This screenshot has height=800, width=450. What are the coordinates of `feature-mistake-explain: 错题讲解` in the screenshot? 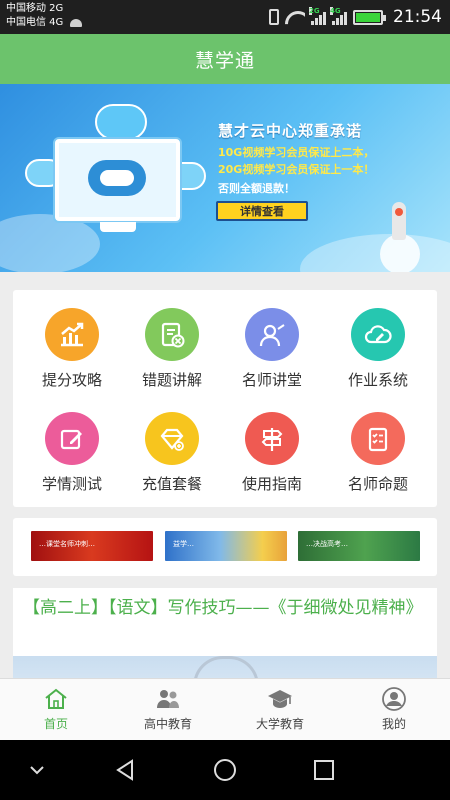 It's located at (172, 340).